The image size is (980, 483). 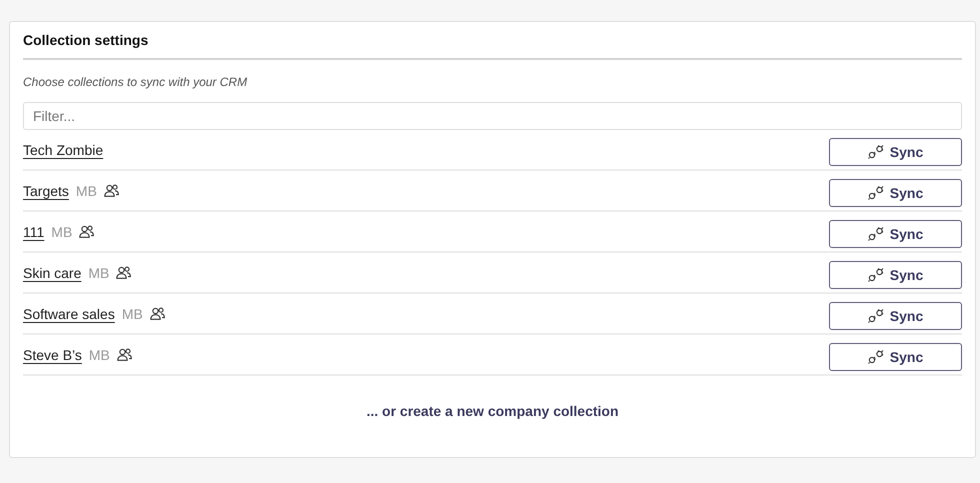 What do you see at coordinates (52, 272) in the screenshot?
I see `collection-link: Skin care` at bounding box center [52, 272].